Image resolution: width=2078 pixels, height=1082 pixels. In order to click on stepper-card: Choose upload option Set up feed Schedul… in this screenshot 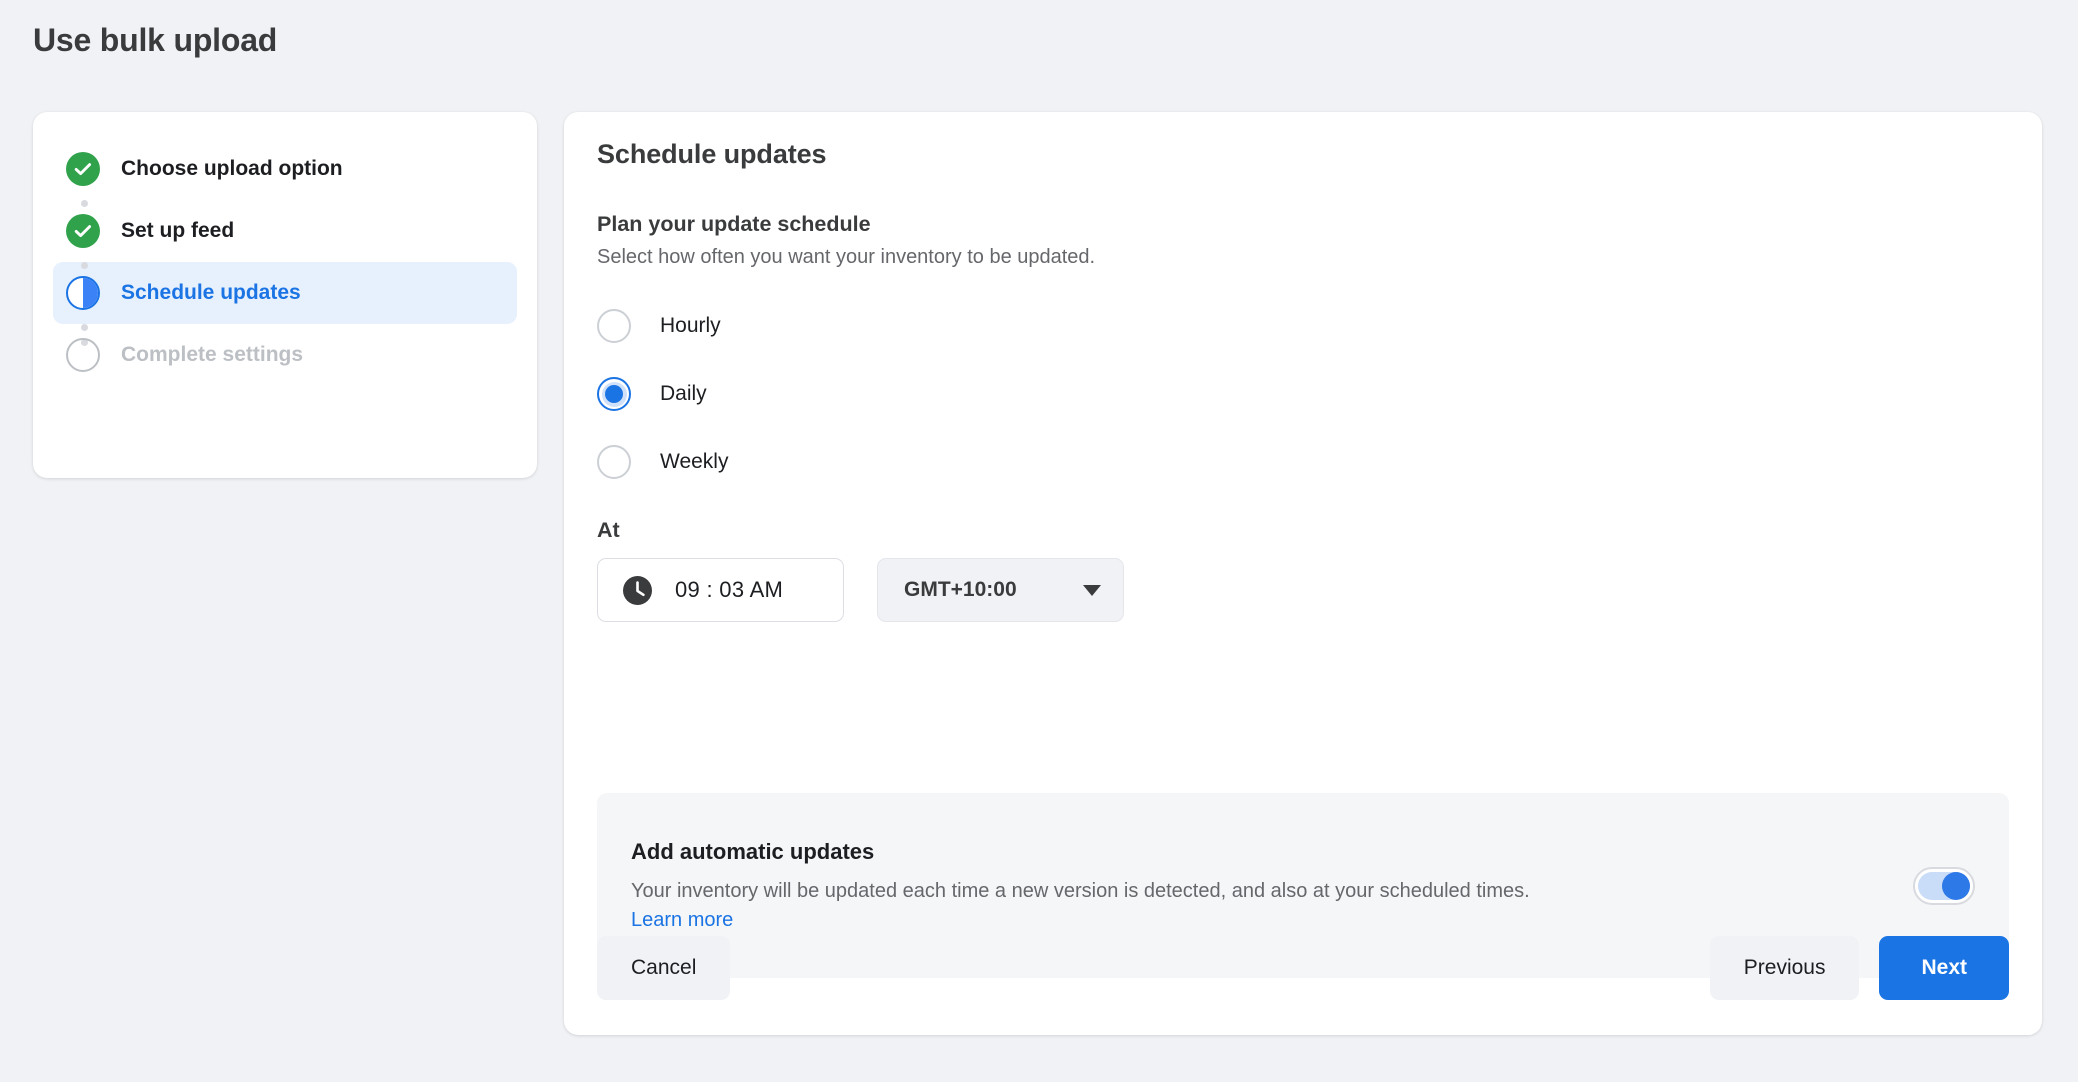, I will do `click(285, 295)`.